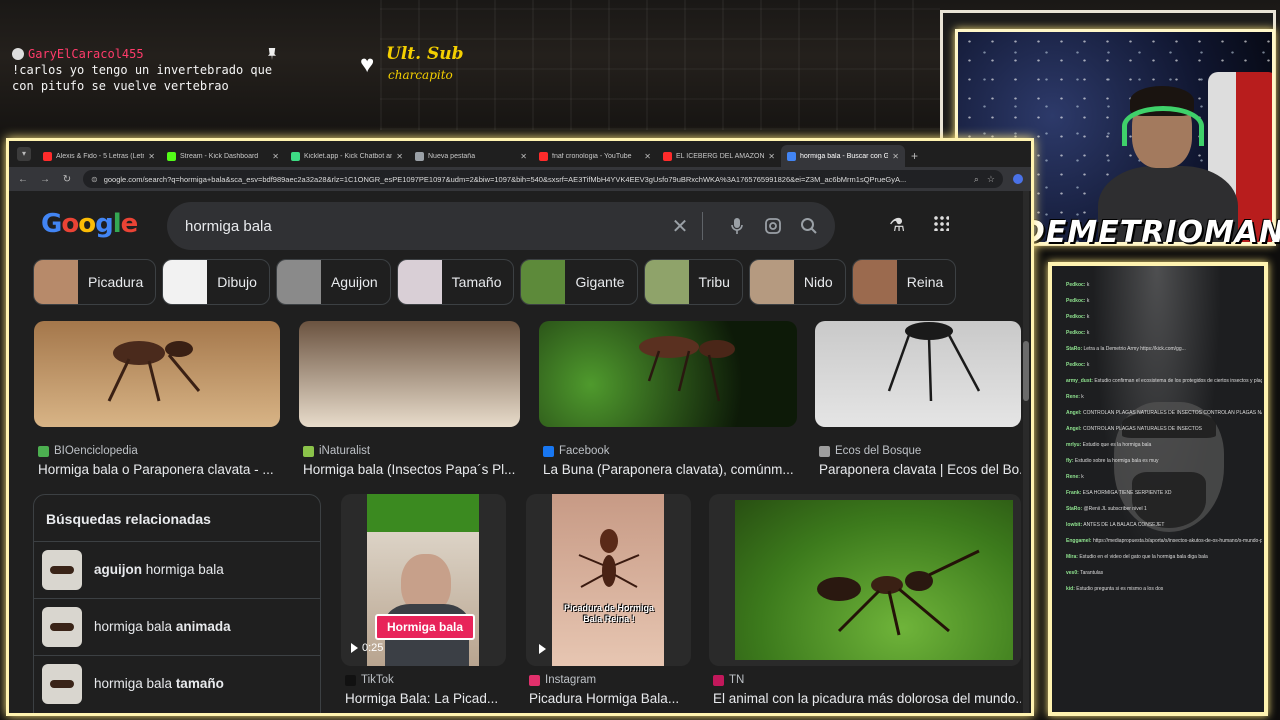 The width and height of the screenshot is (1280, 720). Describe the element at coordinates (367, 648) in the screenshot. I see `video-duration-badge: 0:25` at that location.